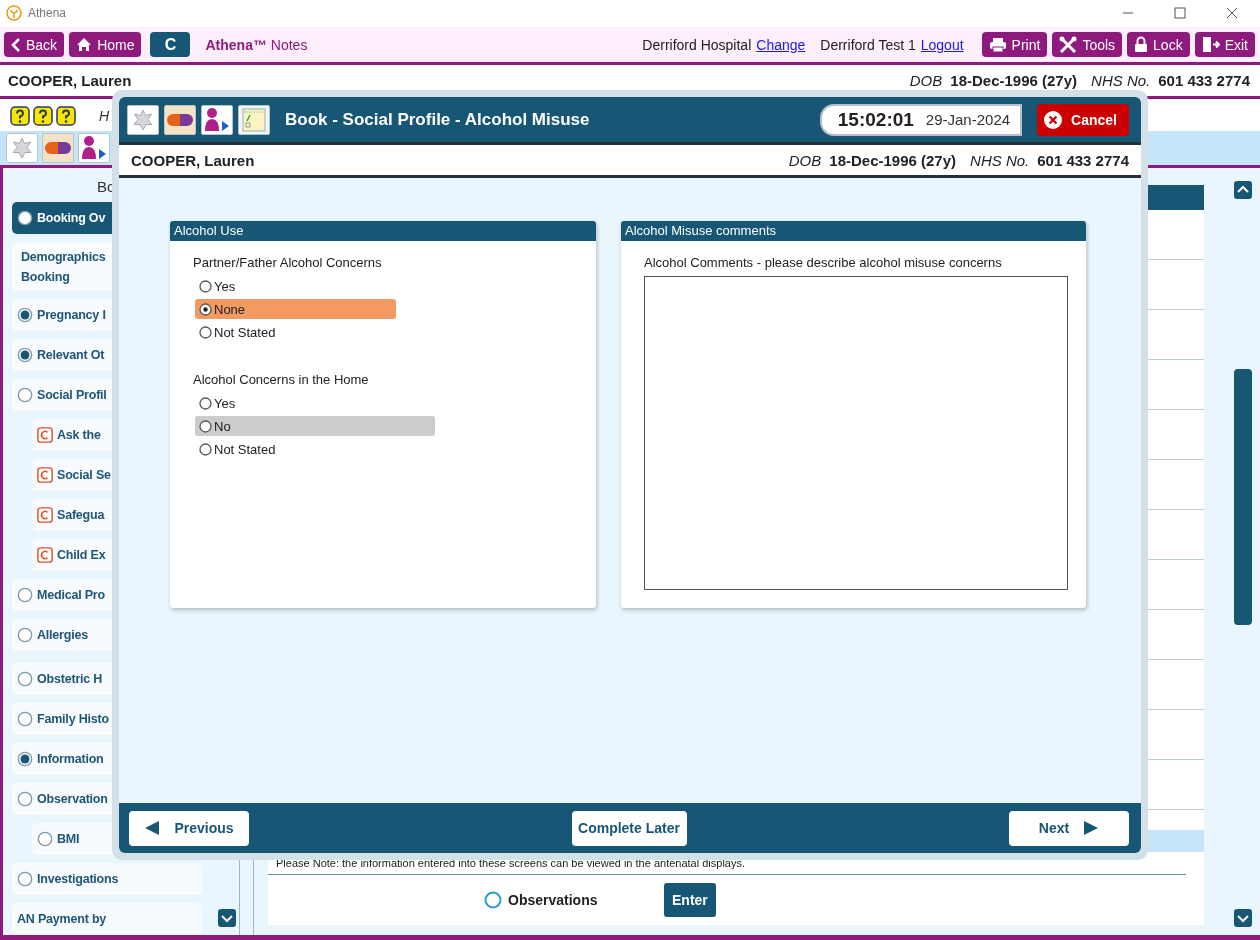  I want to click on app-name: Athena™ Notes, so click(256, 44).